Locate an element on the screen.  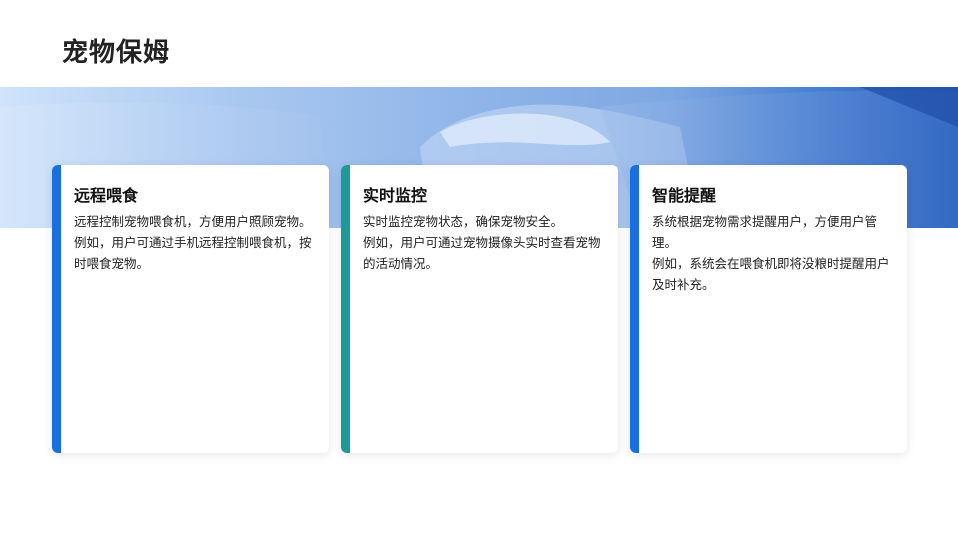
card-line: 系统根据宠物需求提醒用户，方便用户管理。 is located at coordinates (765, 232).